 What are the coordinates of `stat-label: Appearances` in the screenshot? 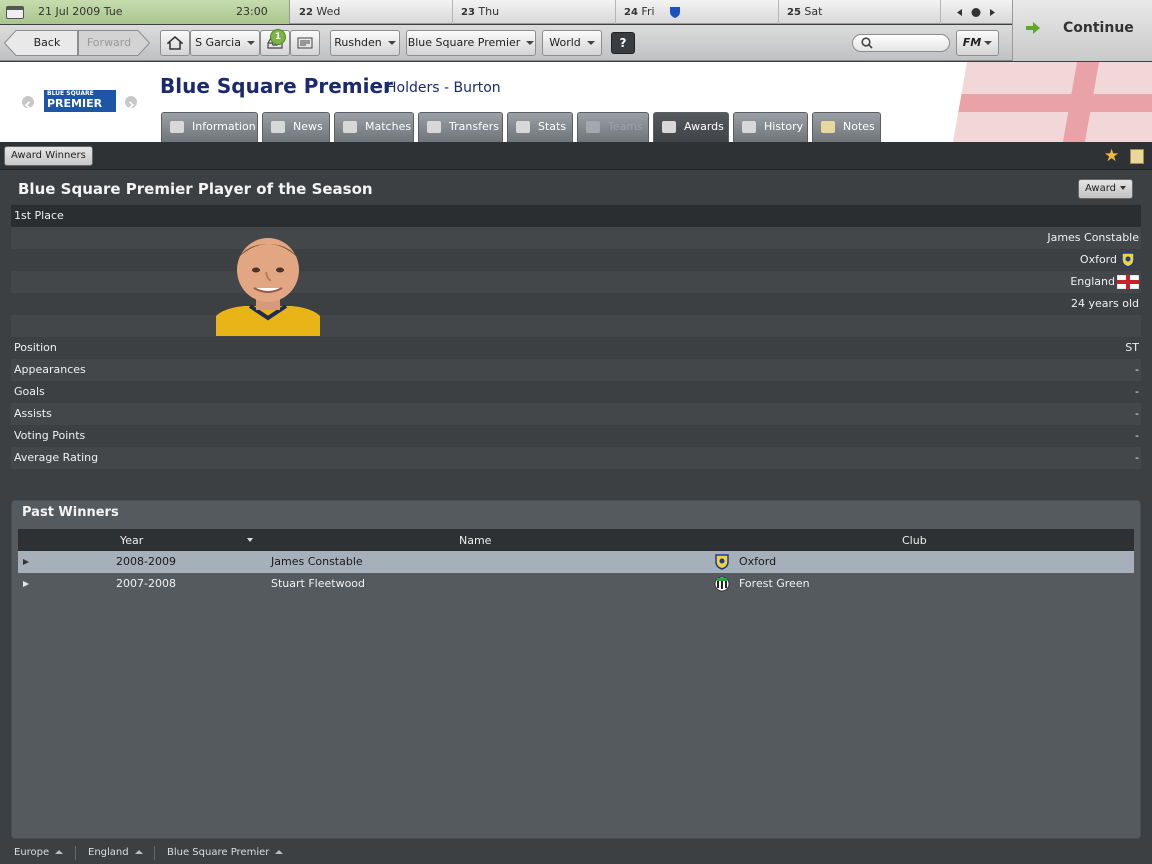 It's located at (50, 369).